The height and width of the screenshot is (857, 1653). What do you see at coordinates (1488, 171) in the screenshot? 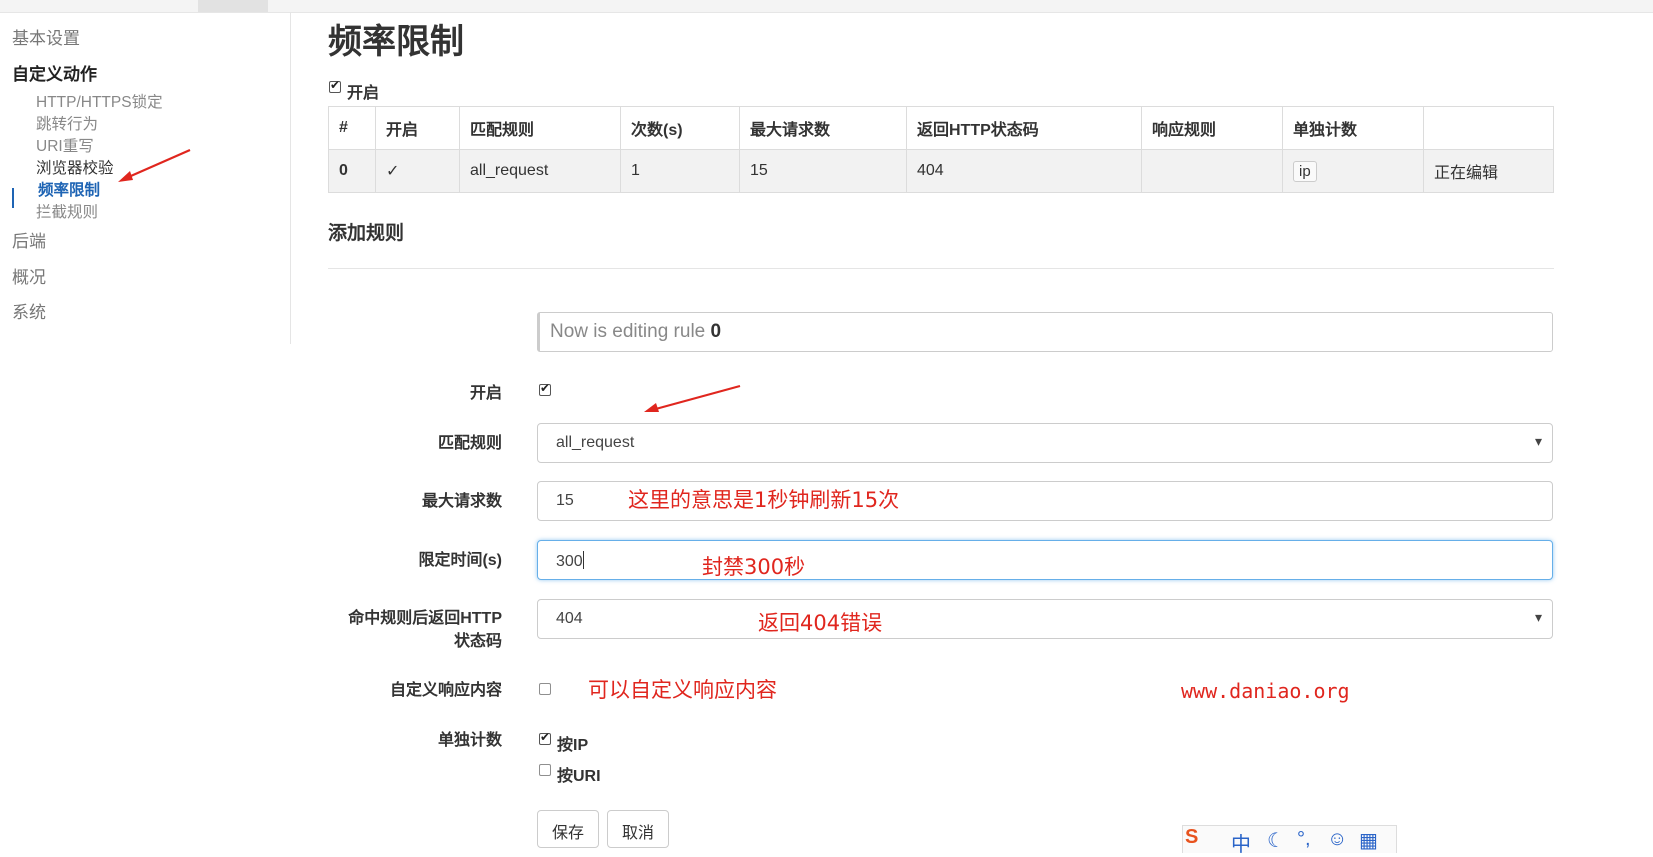
I see `cell-action: 正在编辑` at bounding box center [1488, 171].